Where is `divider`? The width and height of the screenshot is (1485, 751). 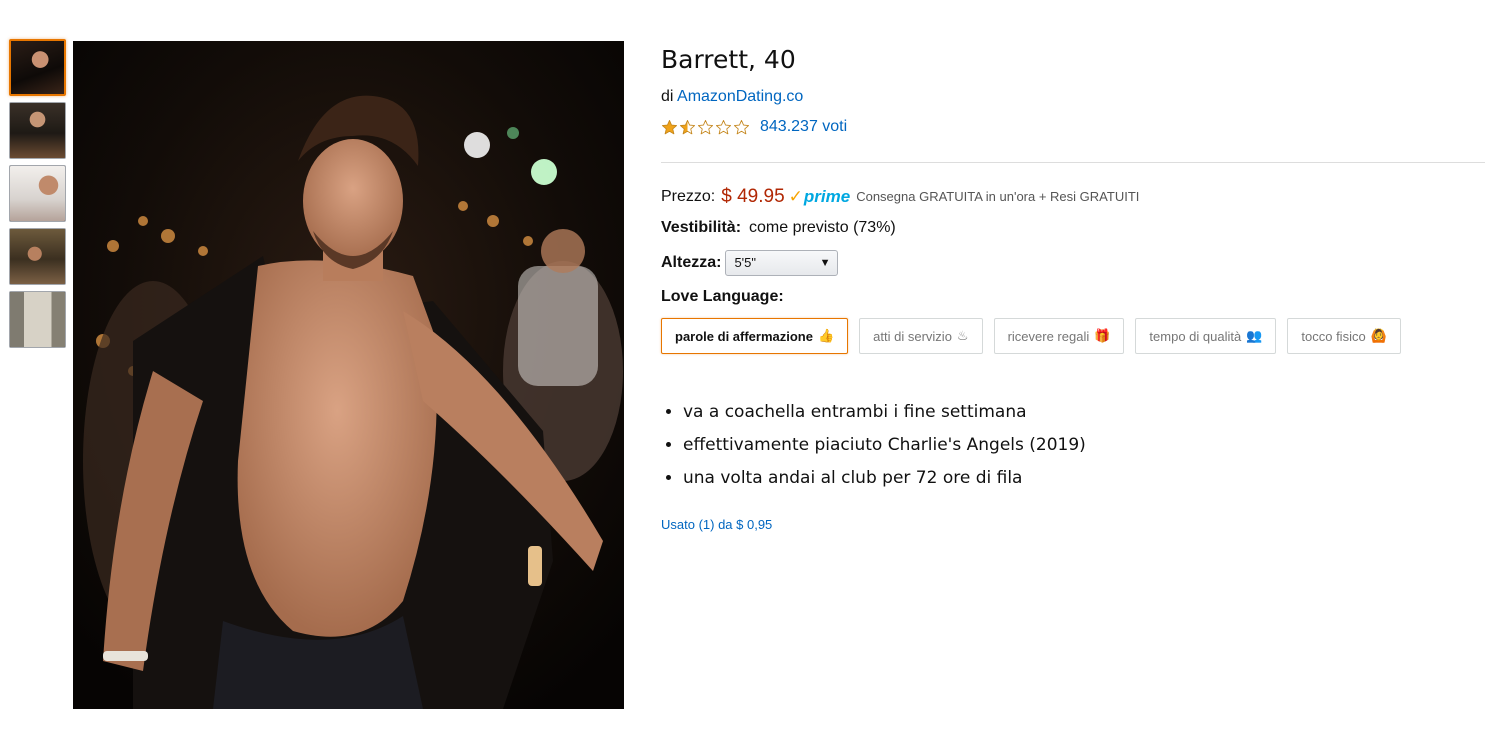
divider is located at coordinates (1073, 162).